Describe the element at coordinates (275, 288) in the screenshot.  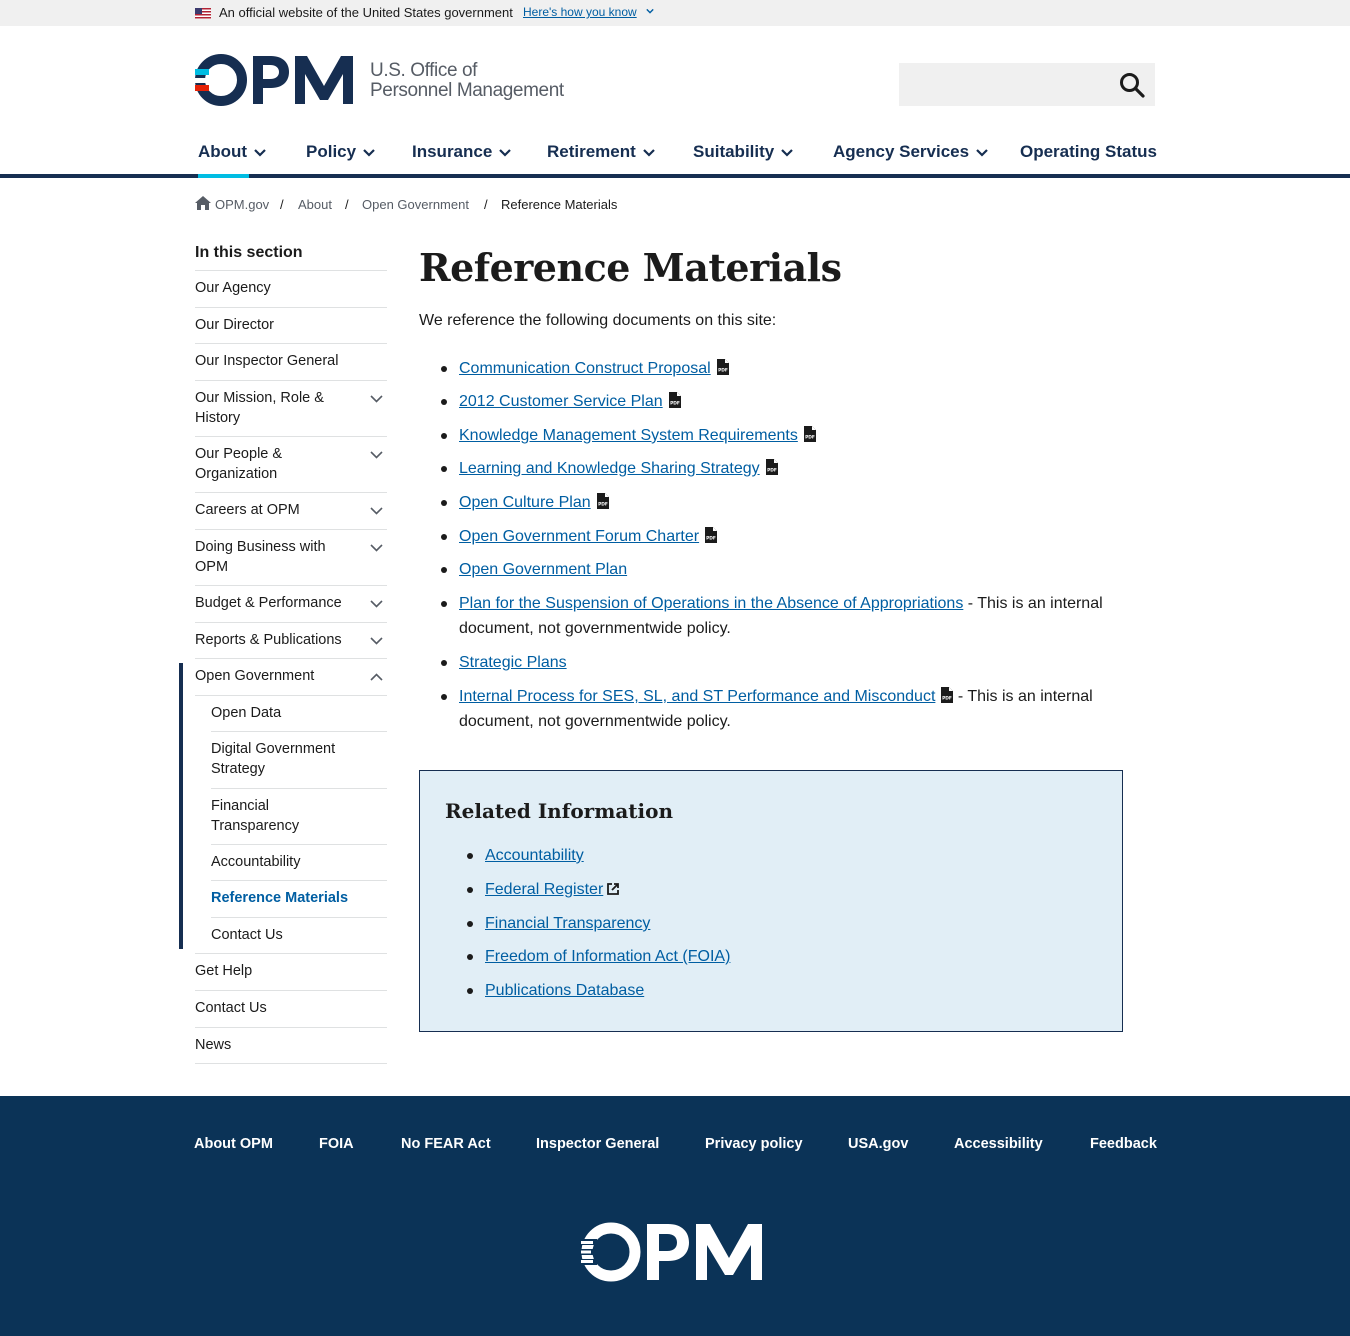
I see `sidebar-item-our-agency: Our Agency` at that location.